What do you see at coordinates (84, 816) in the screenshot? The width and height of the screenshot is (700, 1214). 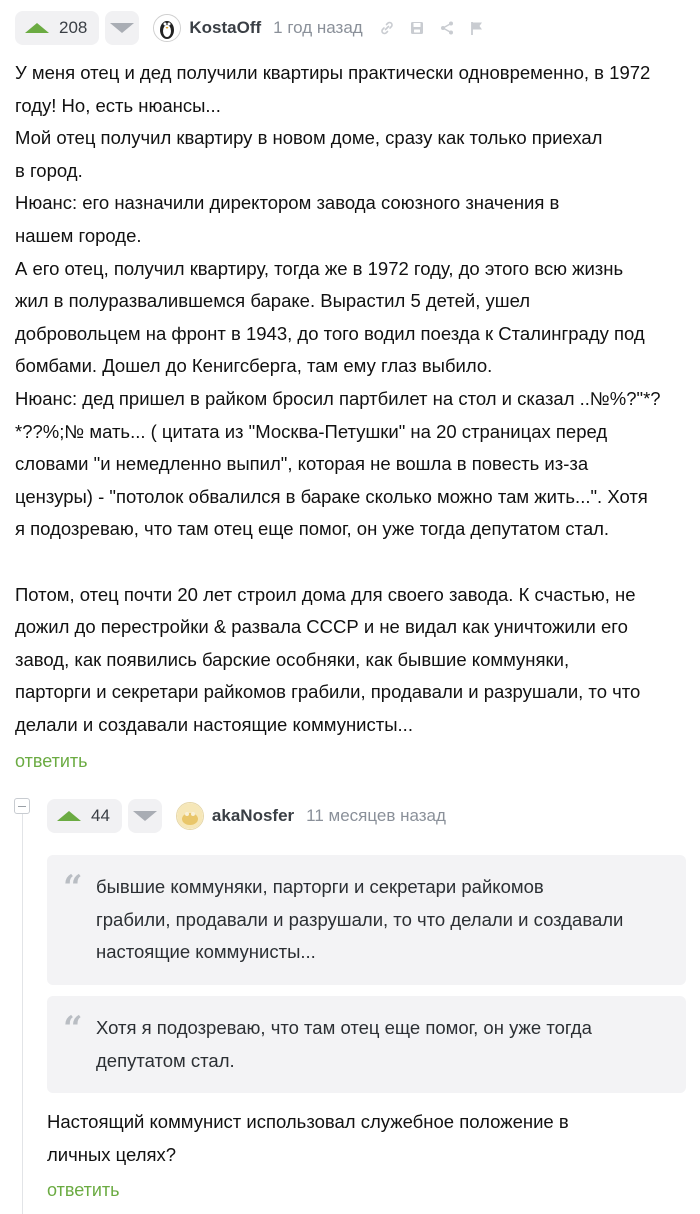 I see `upvote-box: 44` at bounding box center [84, 816].